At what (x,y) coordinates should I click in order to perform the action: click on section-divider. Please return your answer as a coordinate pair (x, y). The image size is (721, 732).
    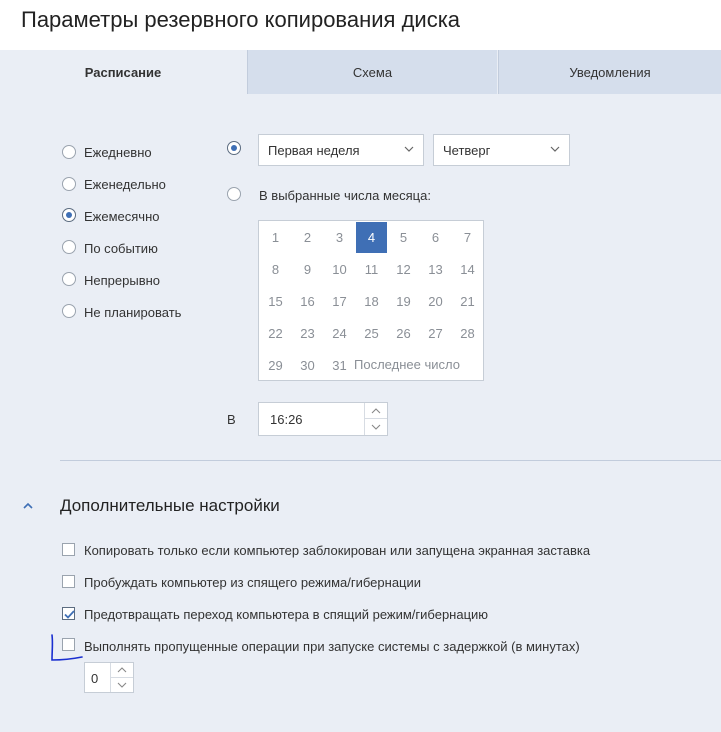
    Looking at the image, I should click on (390, 460).